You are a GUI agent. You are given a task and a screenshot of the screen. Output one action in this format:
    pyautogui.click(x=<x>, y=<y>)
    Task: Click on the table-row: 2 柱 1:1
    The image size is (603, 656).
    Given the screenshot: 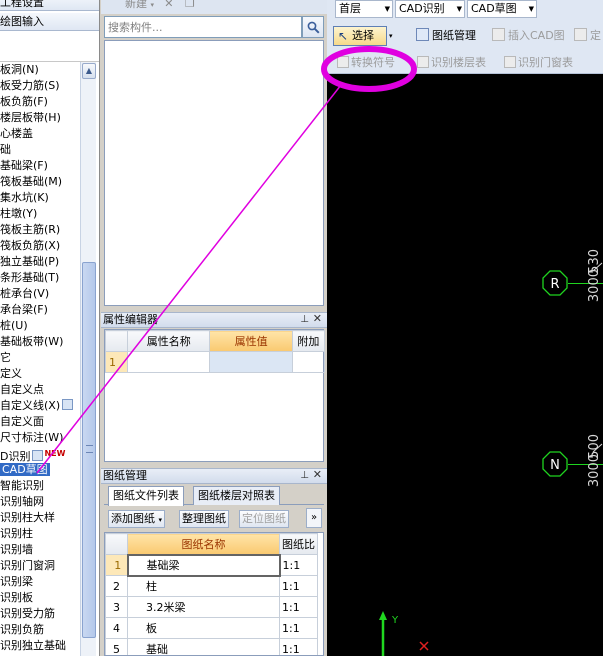 What is the action you would take?
    pyautogui.click(x=211, y=586)
    